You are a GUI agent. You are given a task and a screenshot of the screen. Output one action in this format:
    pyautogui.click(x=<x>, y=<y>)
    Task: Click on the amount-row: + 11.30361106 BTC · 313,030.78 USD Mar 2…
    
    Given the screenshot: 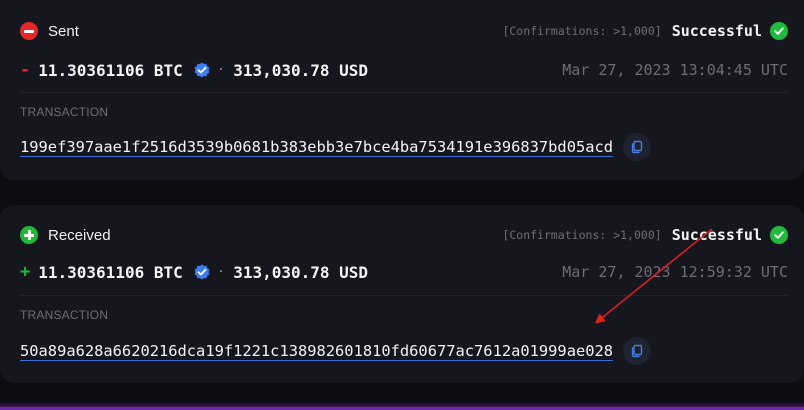 What is the action you would take?
    pyautogui.click(x=404, y=272)
    